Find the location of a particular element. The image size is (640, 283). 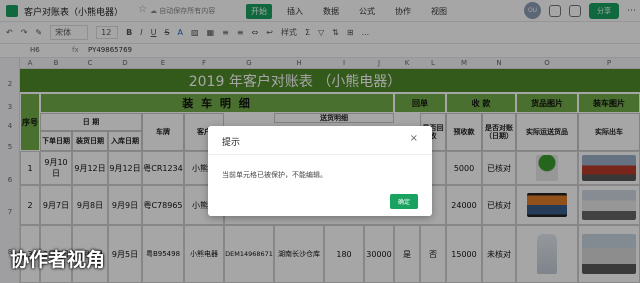

dialog-message: 当前单元格已被保护，不能编辑。 is located at coordinates (274, 175).